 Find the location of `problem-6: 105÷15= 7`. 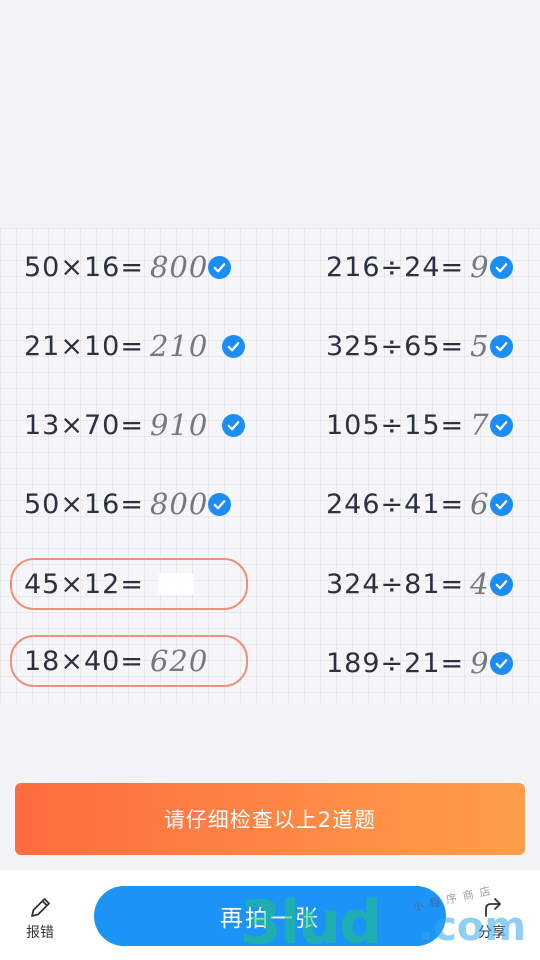

problem-6: 105÷15= 7 is located at coordinates (419, 425).